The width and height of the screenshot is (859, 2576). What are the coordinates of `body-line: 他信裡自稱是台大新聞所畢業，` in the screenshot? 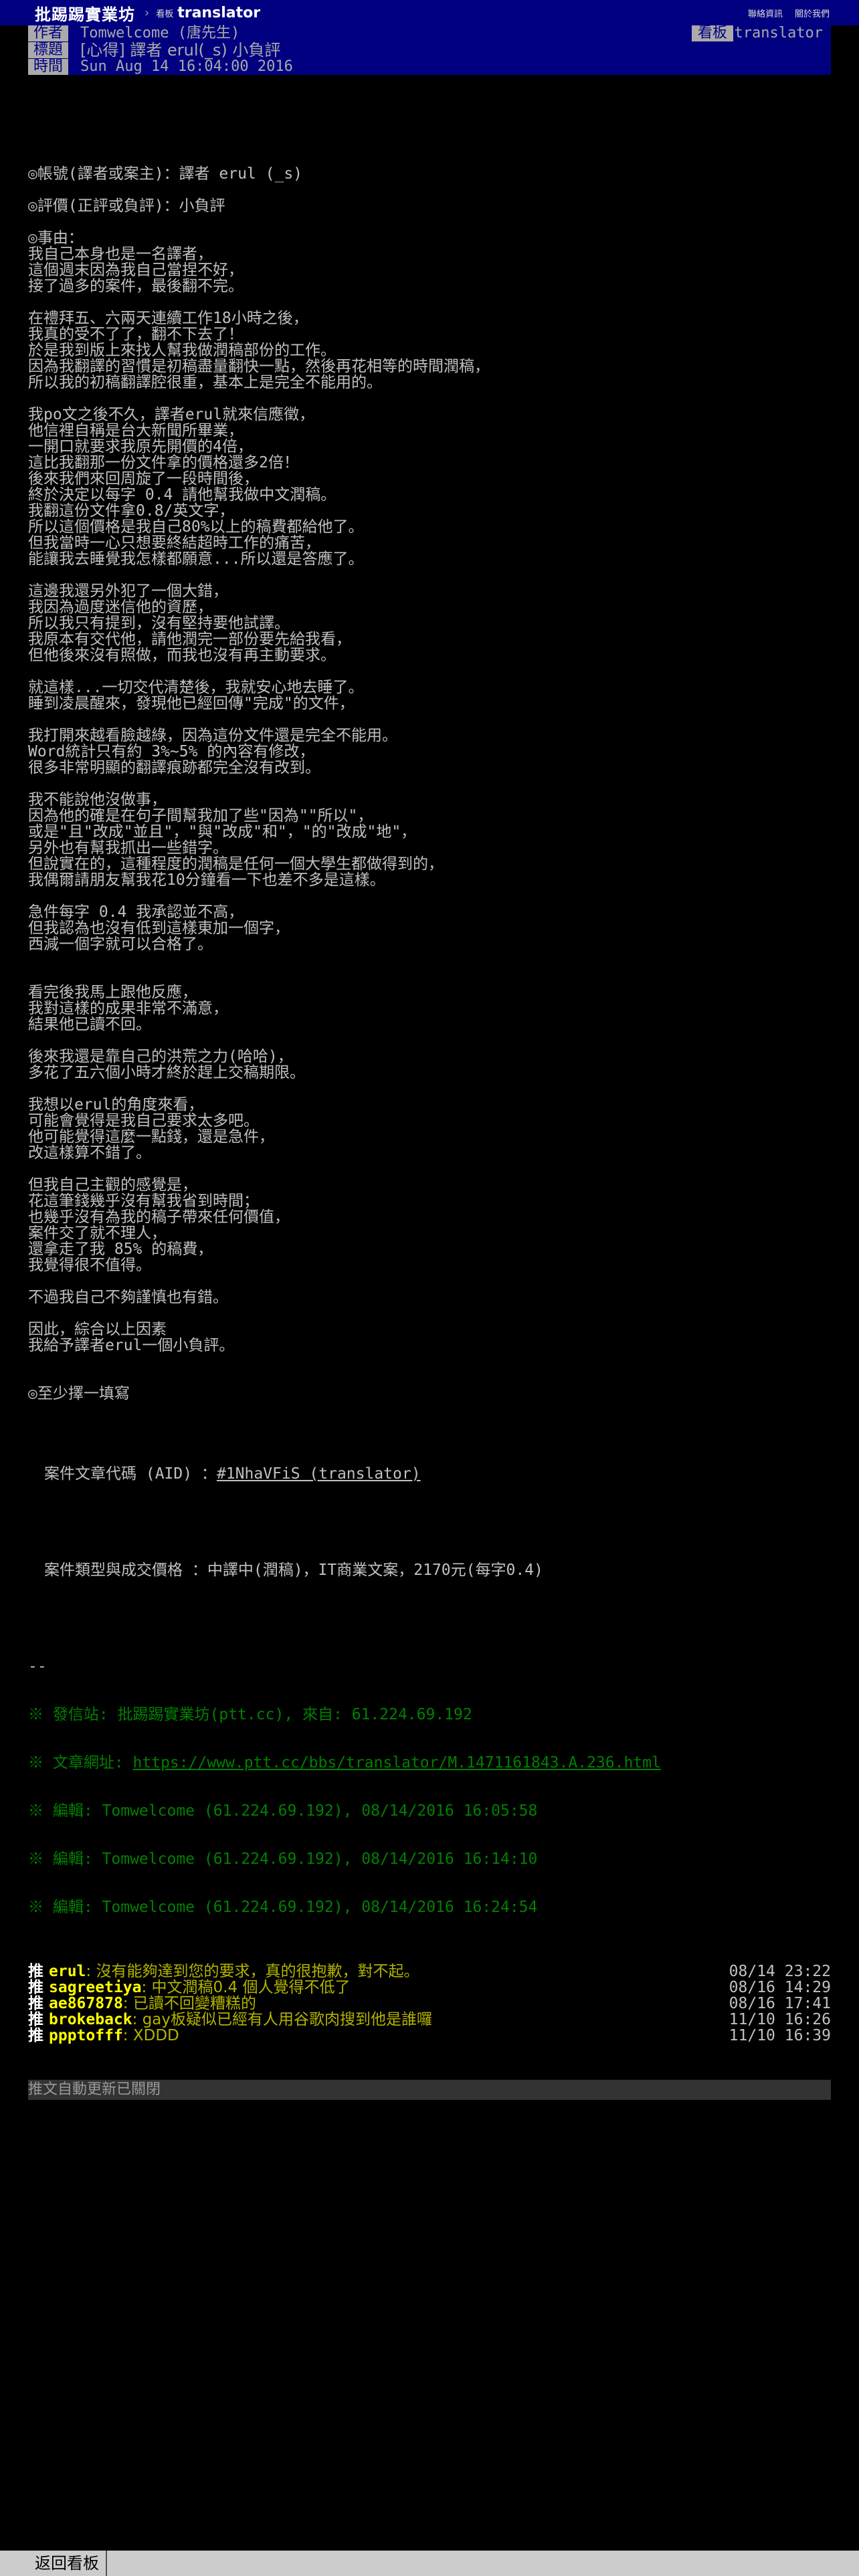 It's located at (136, 431).